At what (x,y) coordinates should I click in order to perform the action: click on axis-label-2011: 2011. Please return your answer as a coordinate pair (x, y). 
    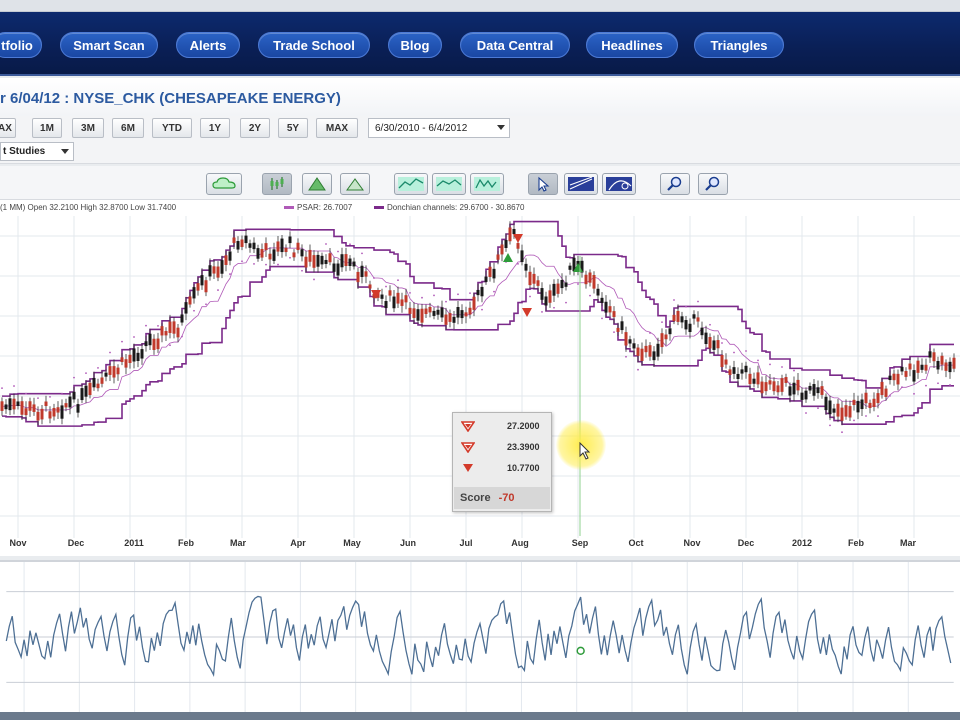
    Looking at the image, I should click on (134, 543).